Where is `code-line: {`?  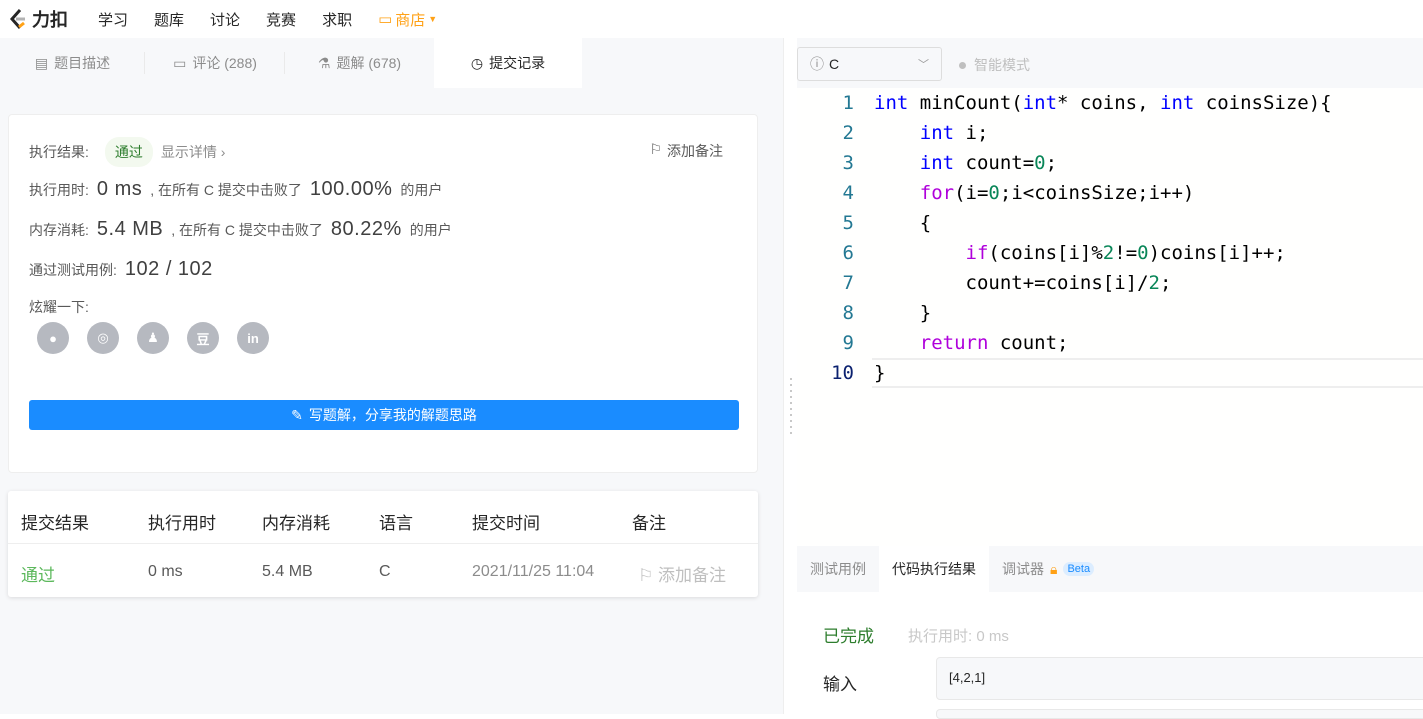 code-line: { is located at coordinates (903, 223).